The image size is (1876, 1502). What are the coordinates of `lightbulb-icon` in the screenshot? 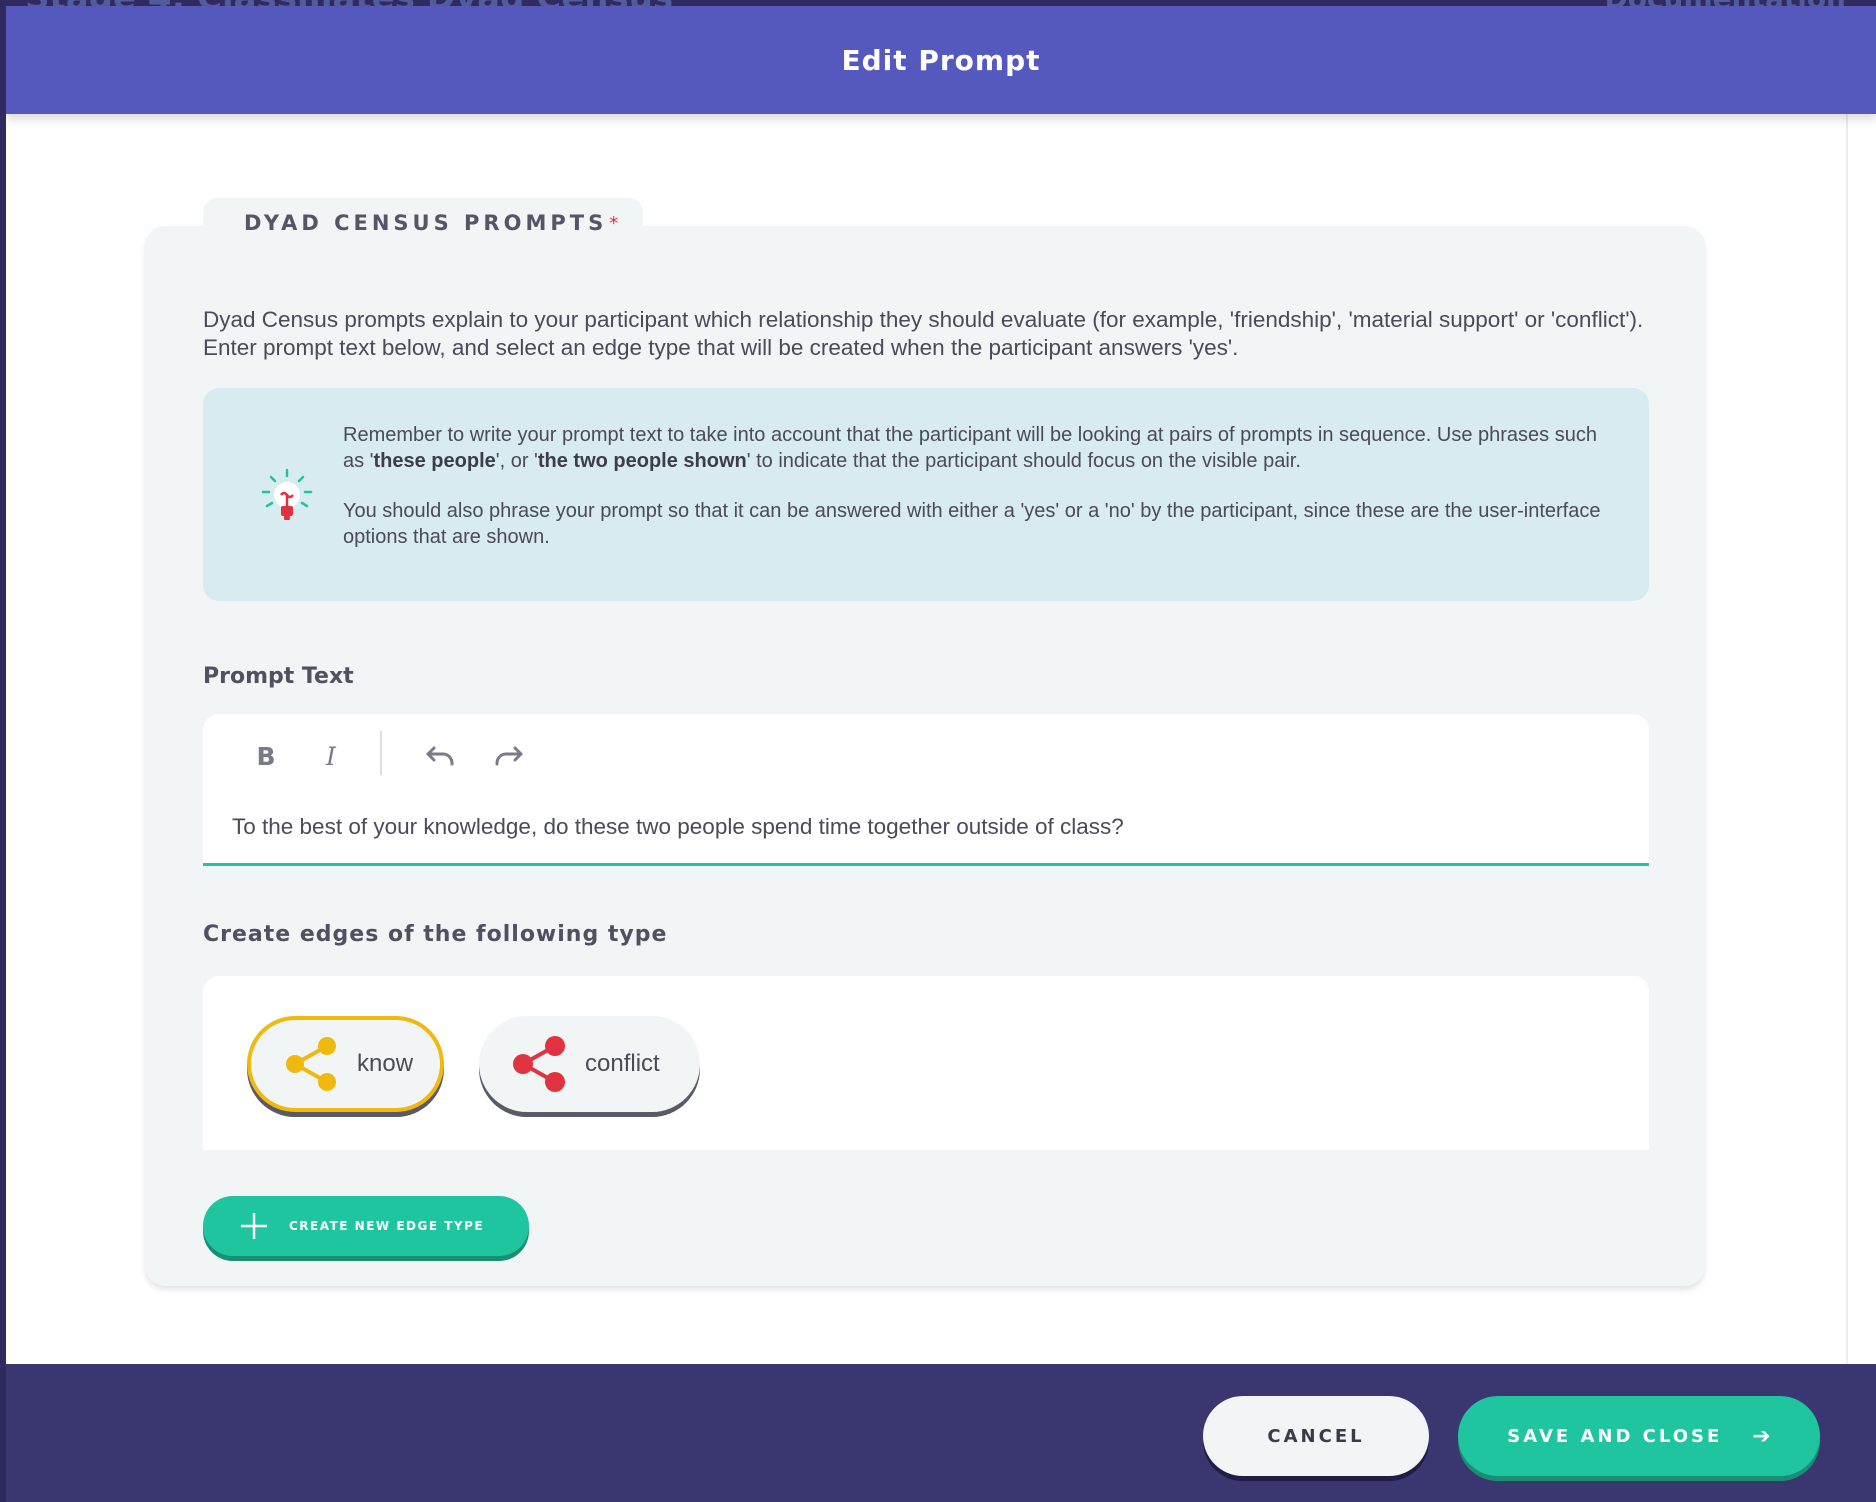 It's located at (287, 498).